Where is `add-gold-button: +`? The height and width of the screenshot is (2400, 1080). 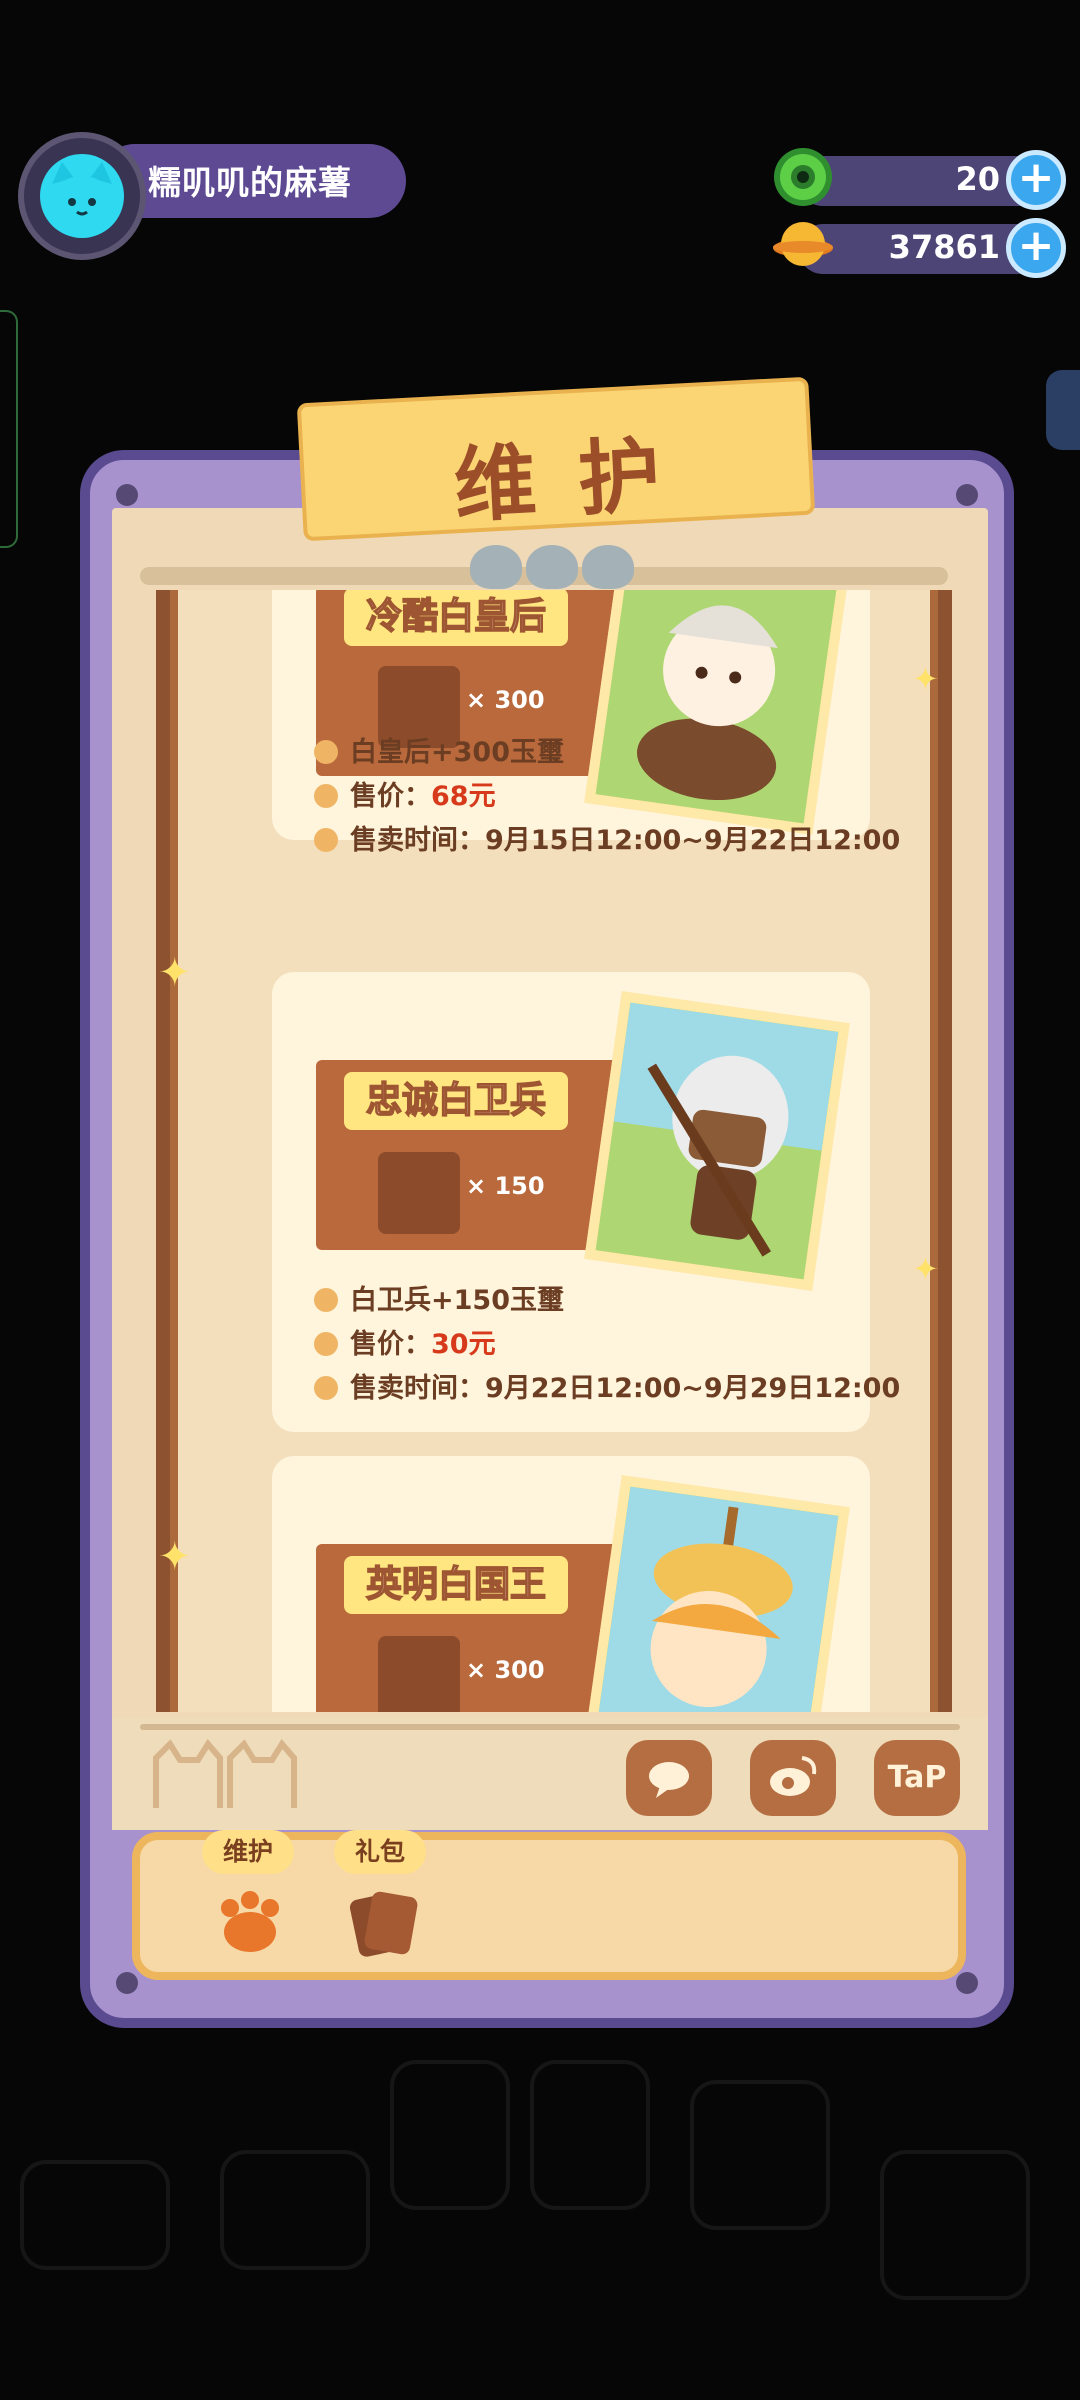
add-gold-button: + is located at coordinates (1036, 248).